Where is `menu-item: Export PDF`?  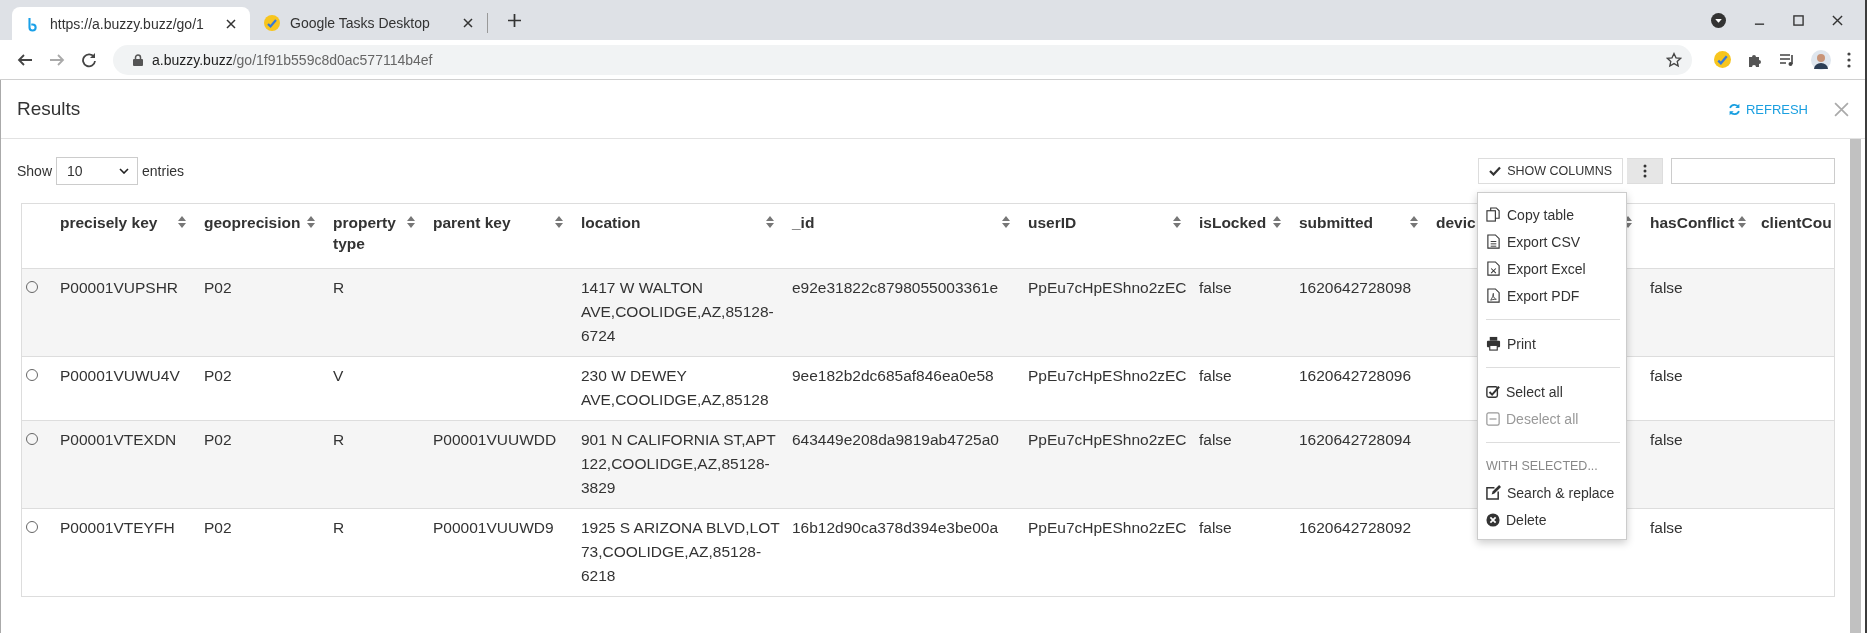 menu-item: Export PDF is located at coordinates (1556, 295).